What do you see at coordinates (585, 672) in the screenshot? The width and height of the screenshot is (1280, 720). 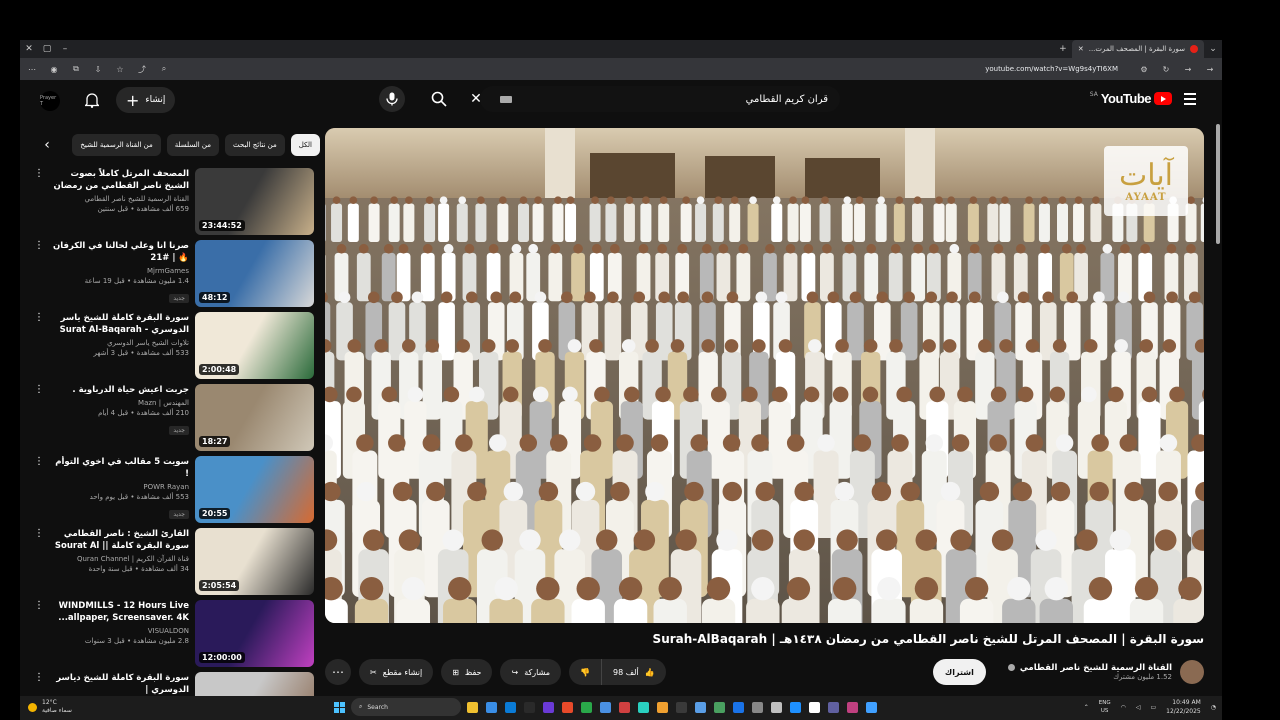 I see `dislike-button: 👎` at bounding box center [585, 672].